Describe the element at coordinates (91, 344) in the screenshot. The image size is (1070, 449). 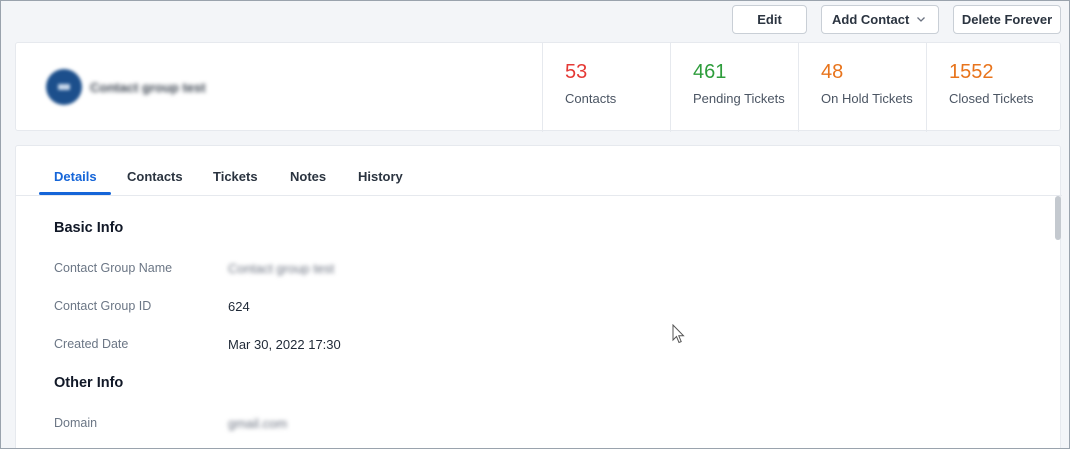
I see `created-date-label: Created Date` at that location.